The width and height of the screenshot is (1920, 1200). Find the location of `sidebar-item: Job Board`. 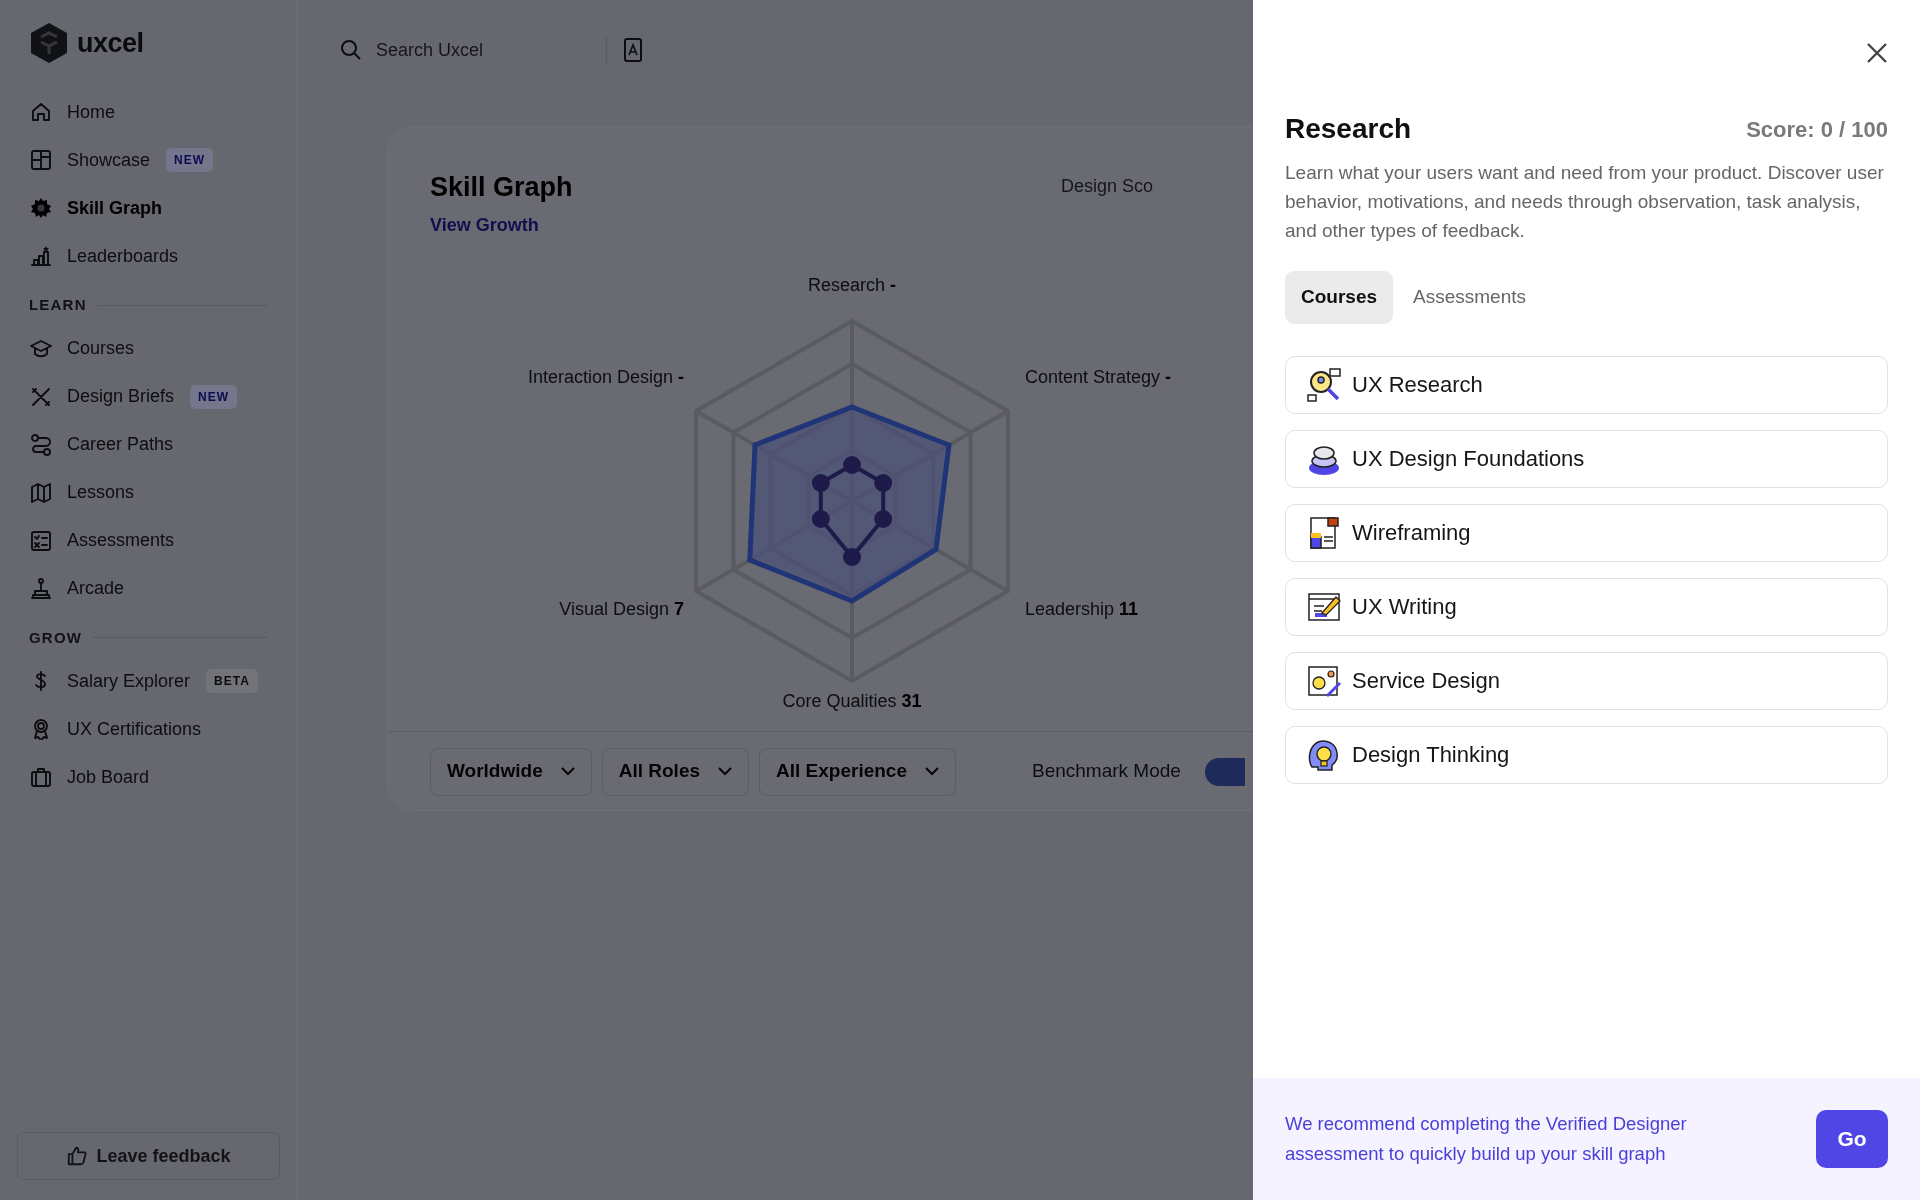

sidebar-item: Job Board is located at coordinates (148, 777).